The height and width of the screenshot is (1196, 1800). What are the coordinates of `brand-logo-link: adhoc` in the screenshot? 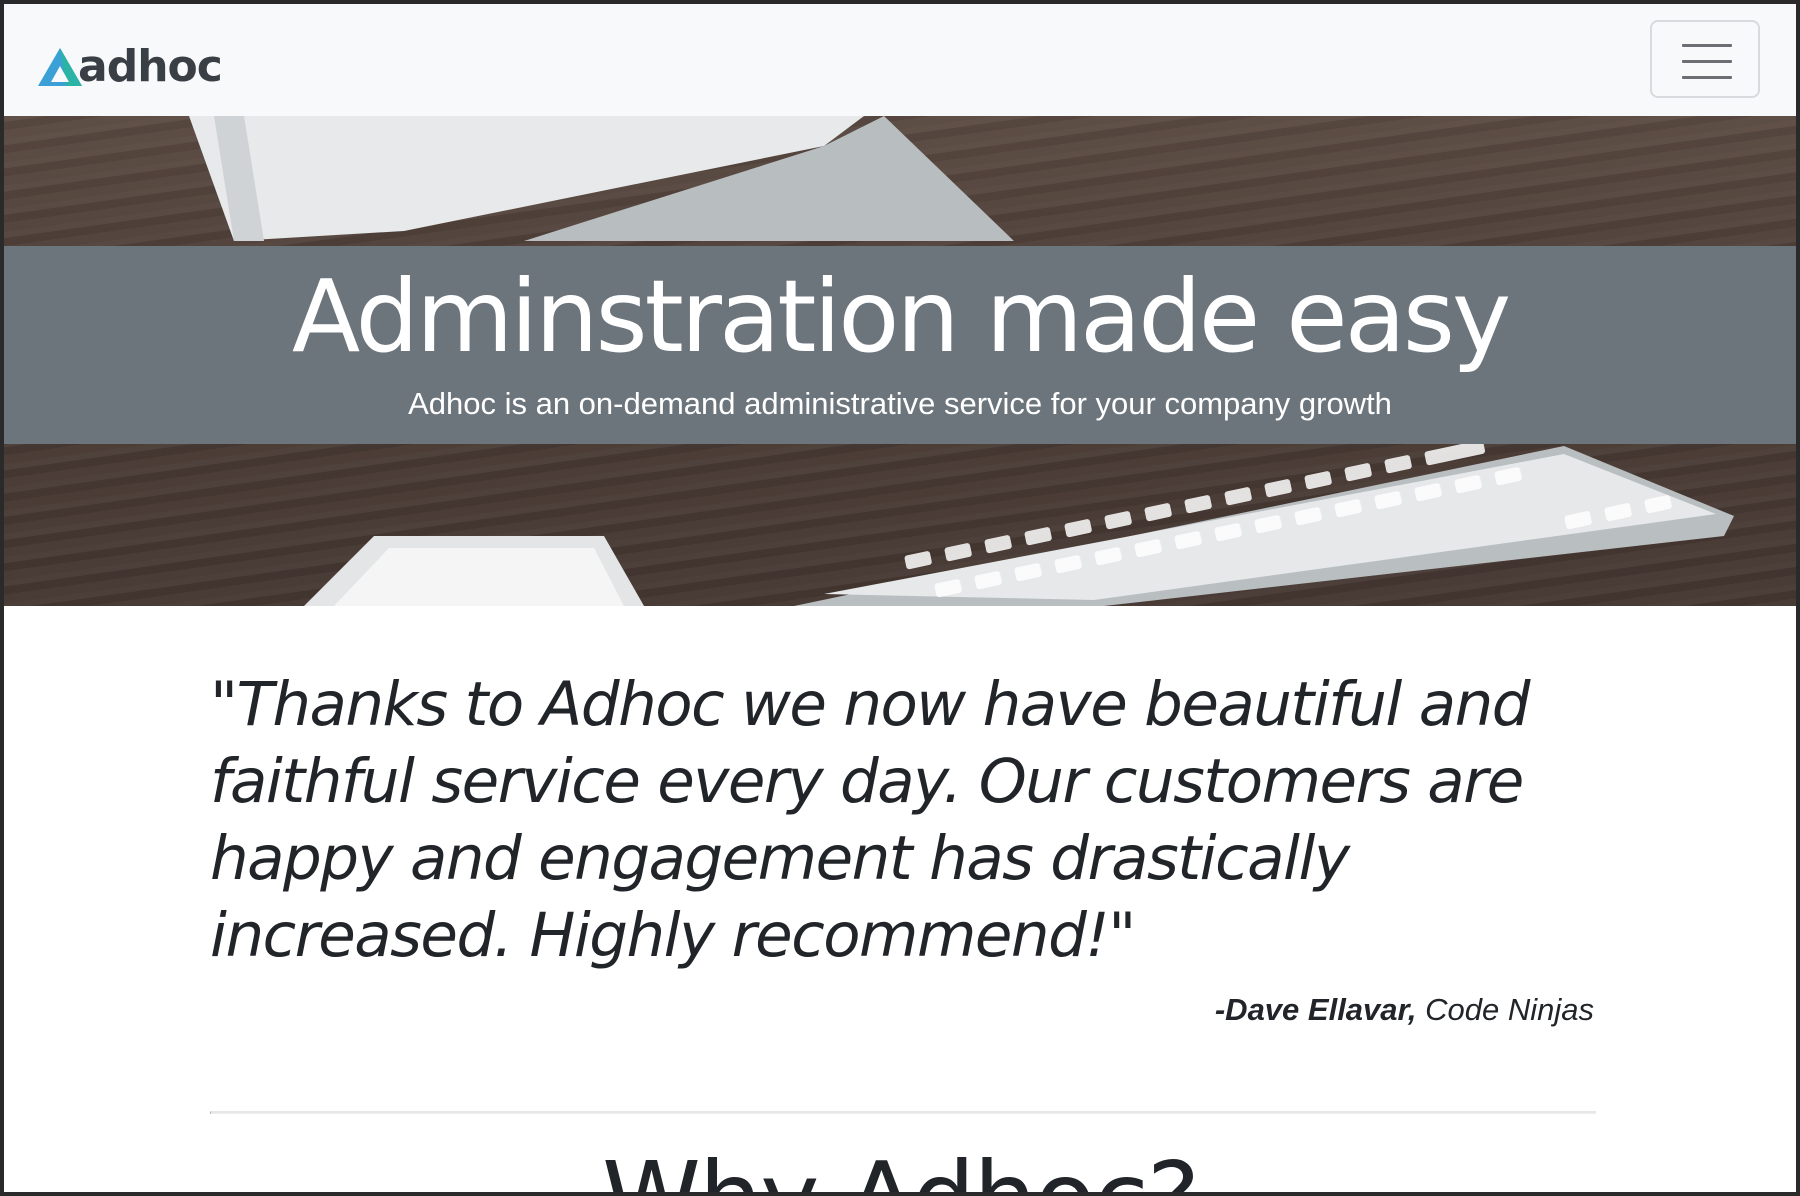 It's located at (129, 66).